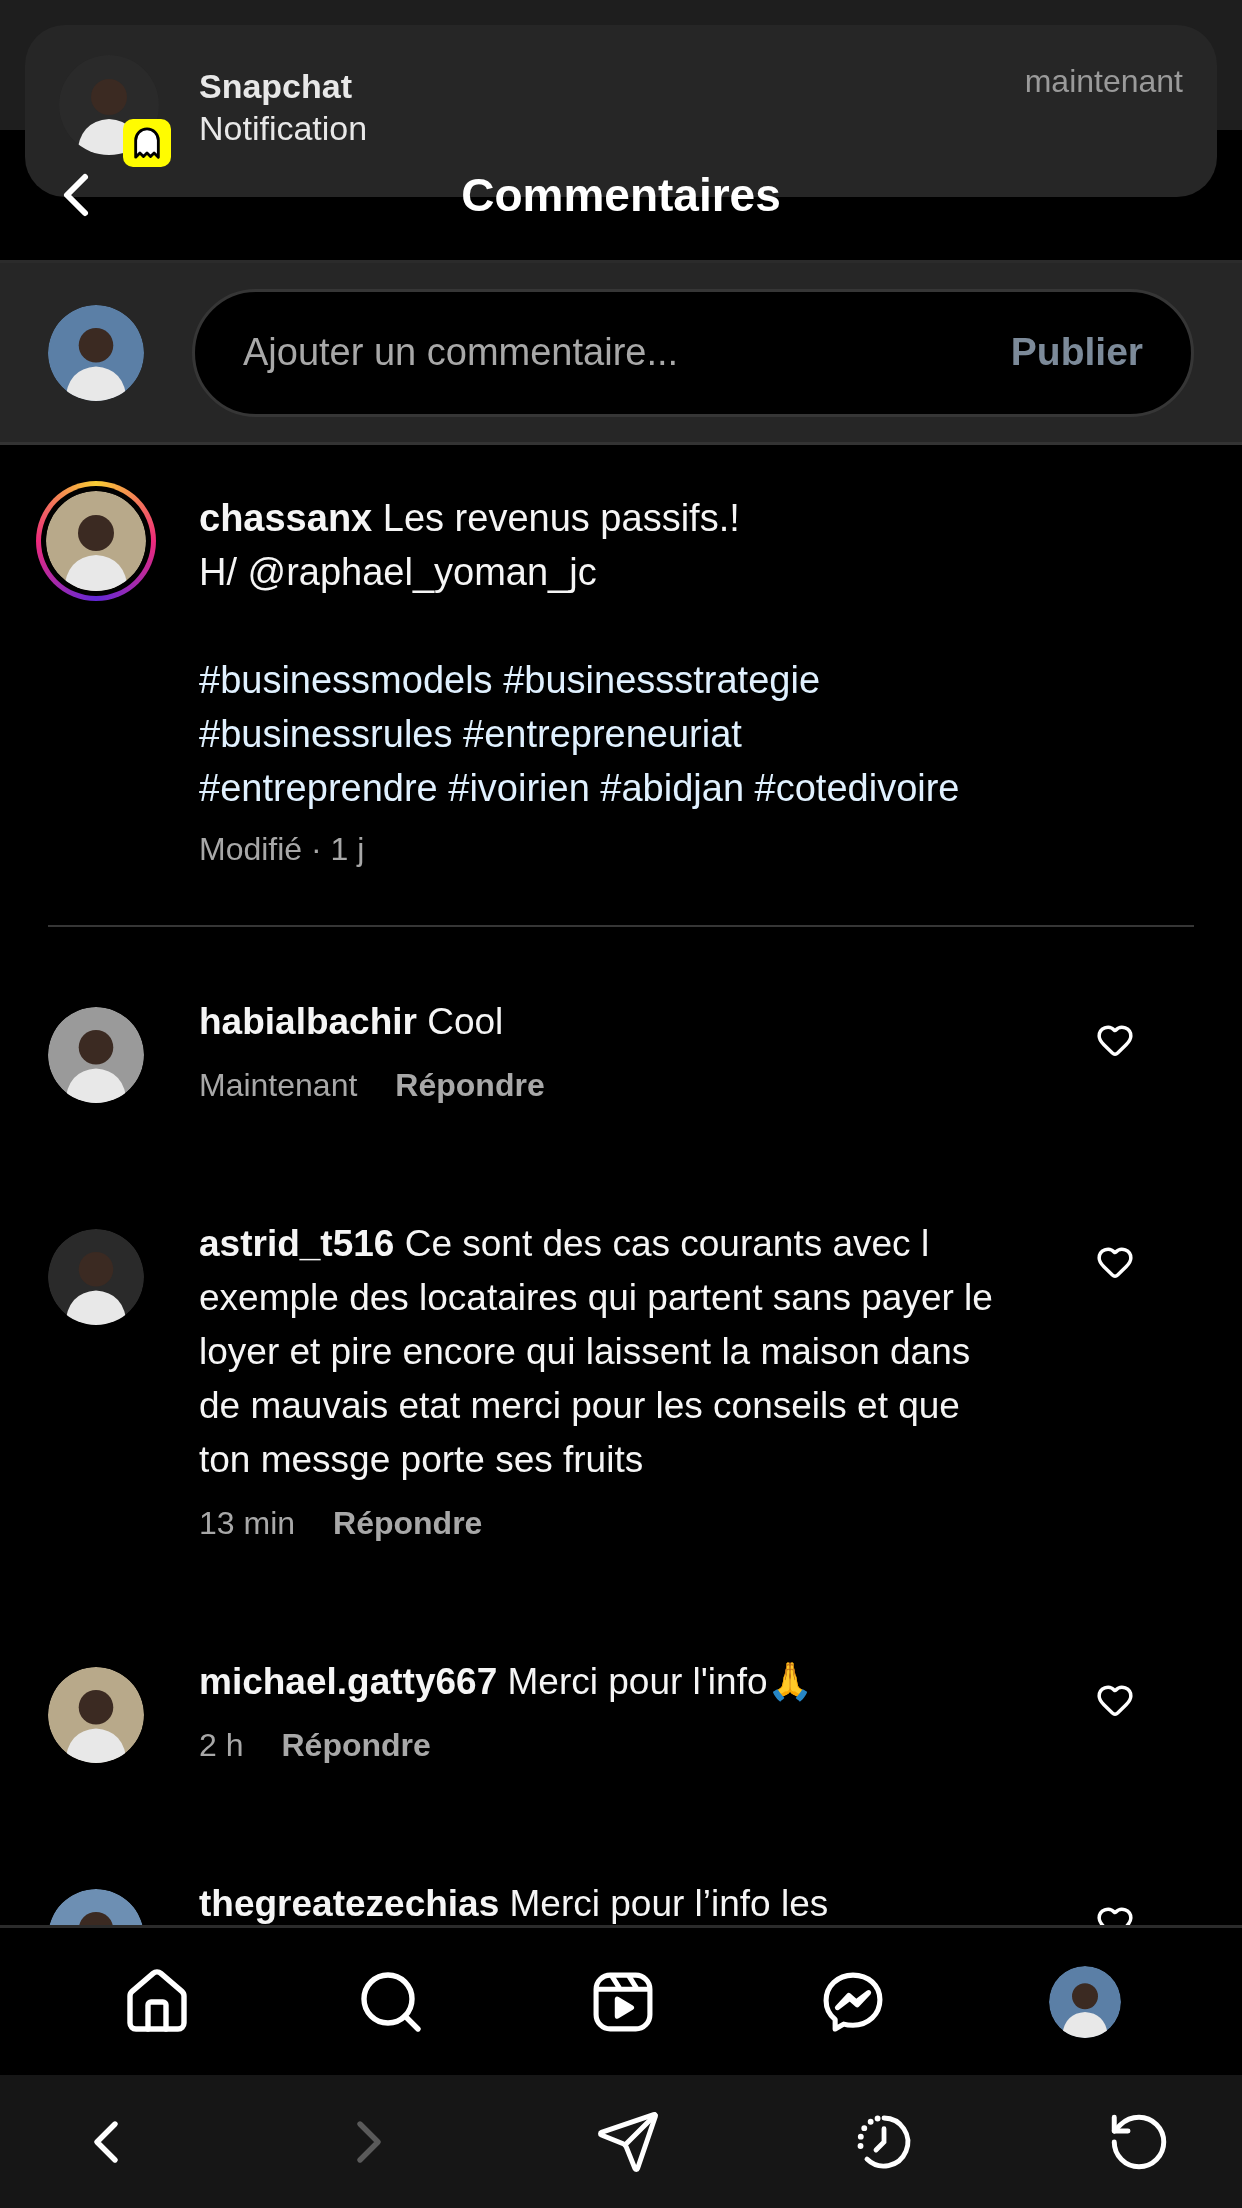  What do you see at coordinates (579, 653) in the screenshot?
I see `caption-text: chassanx Les revenus passifs.! H/ @raphael_yoman_jc #businessmodels #businessstrategie #businessrules #entrepreneuriat #entreprendre #ivoirien #abidjan #cotedivoire` at bounding box center [579, 653].